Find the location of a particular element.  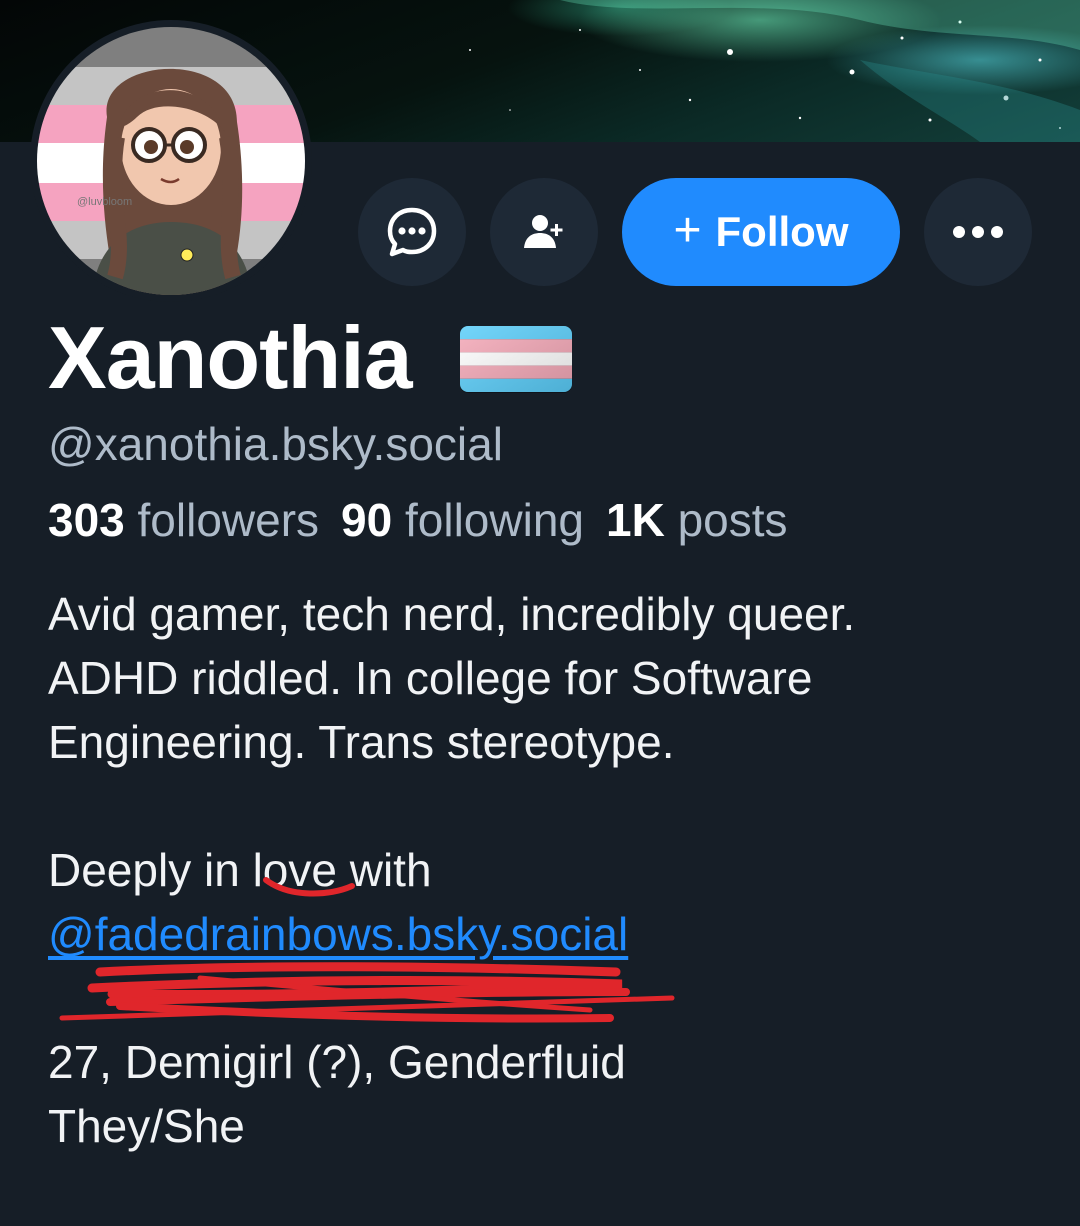

mention-link: @fadedrainbows.bsky.social is located at coordinates (338, 934).